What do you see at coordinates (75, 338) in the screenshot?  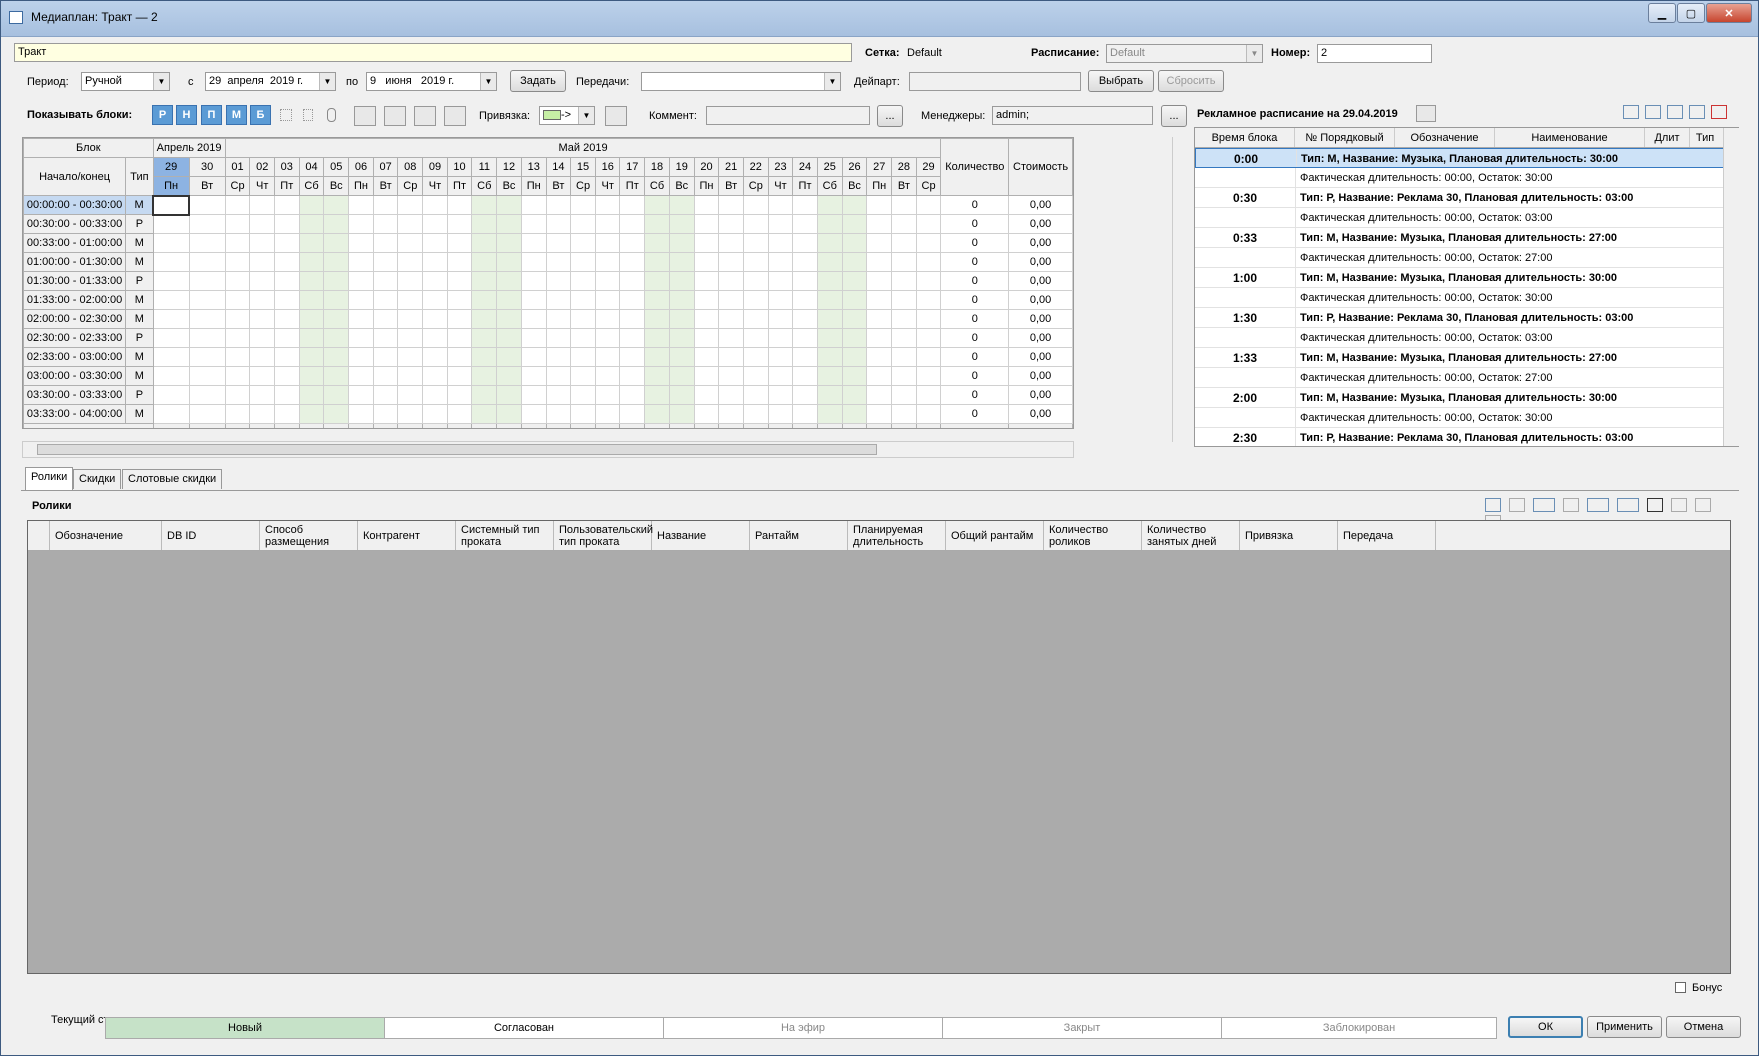 I see `row-time: 02:30:00 - 02:33:00` at bounding box center [75, 338].